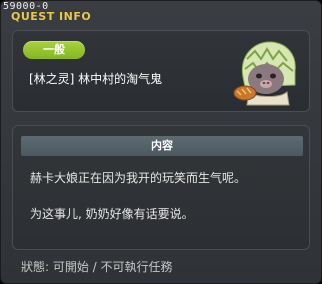 The image size is (322, 284). I want to click on content-text-line: 赫卡大娘正在因为我开的玩笑而生气呢。, so click(138, 178).